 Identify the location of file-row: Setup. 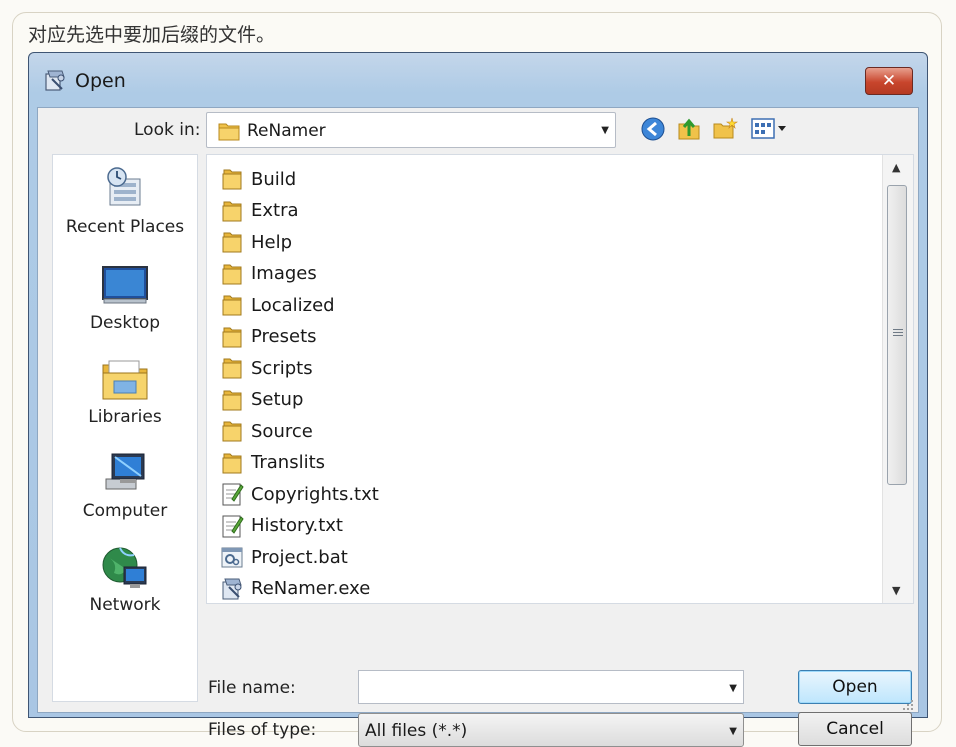
(261, 400).